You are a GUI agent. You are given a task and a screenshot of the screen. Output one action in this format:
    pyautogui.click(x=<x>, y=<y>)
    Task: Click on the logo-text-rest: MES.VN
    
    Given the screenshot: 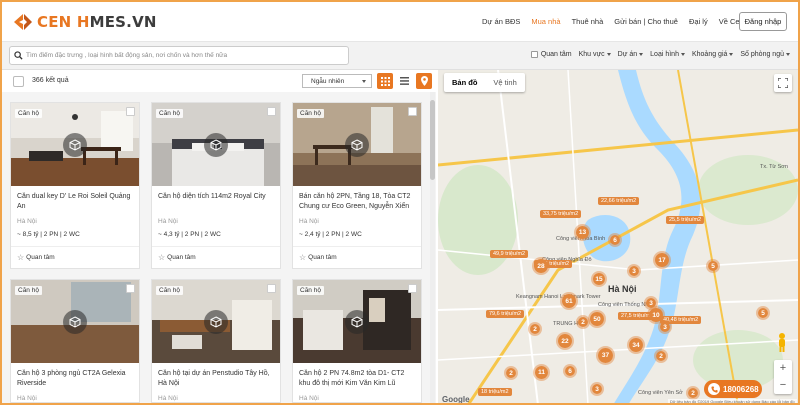 What is the action you would take?
    pyautogui.click(x=123, y=22)
    